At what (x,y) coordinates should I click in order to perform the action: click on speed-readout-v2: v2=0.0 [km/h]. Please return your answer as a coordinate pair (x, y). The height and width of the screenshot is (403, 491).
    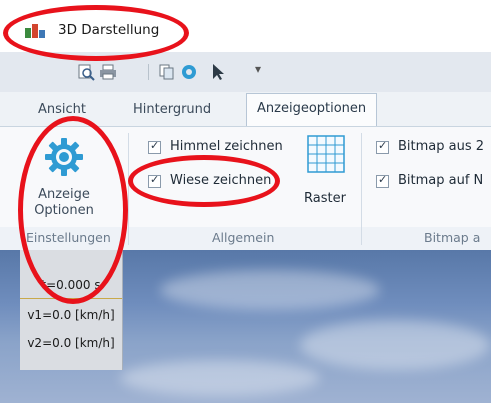
    Looking at the image, I should click on (71, 343).